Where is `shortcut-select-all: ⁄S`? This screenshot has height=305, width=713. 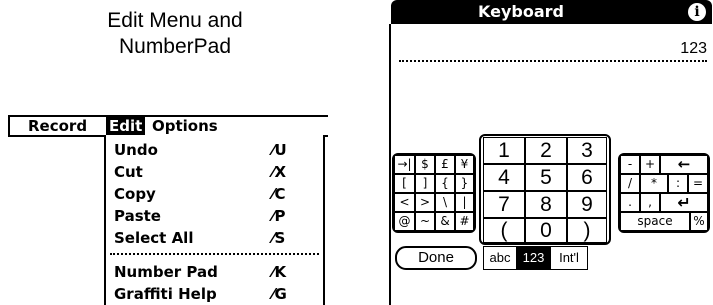 shortcut-select-all: ⁄S is located at coordinates (279, 238).